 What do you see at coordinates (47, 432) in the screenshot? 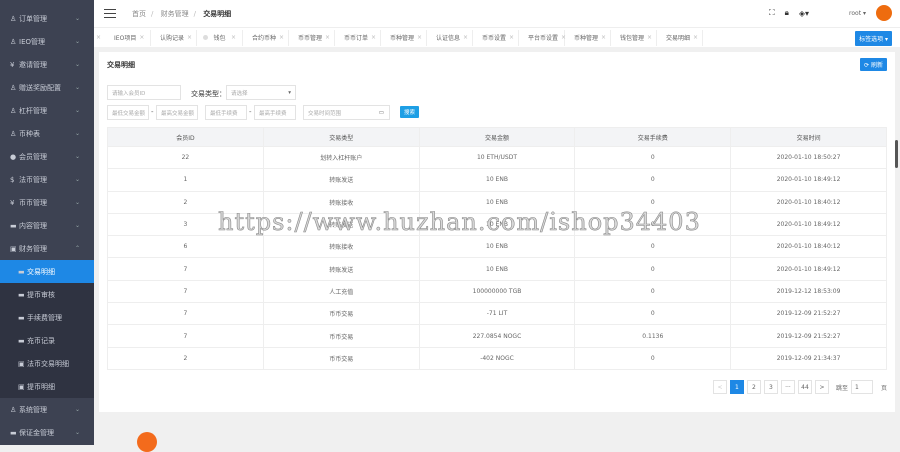
I see `sidebar-item: ▬ 保证金管理 ⌄` at bounding box center [47, 432].